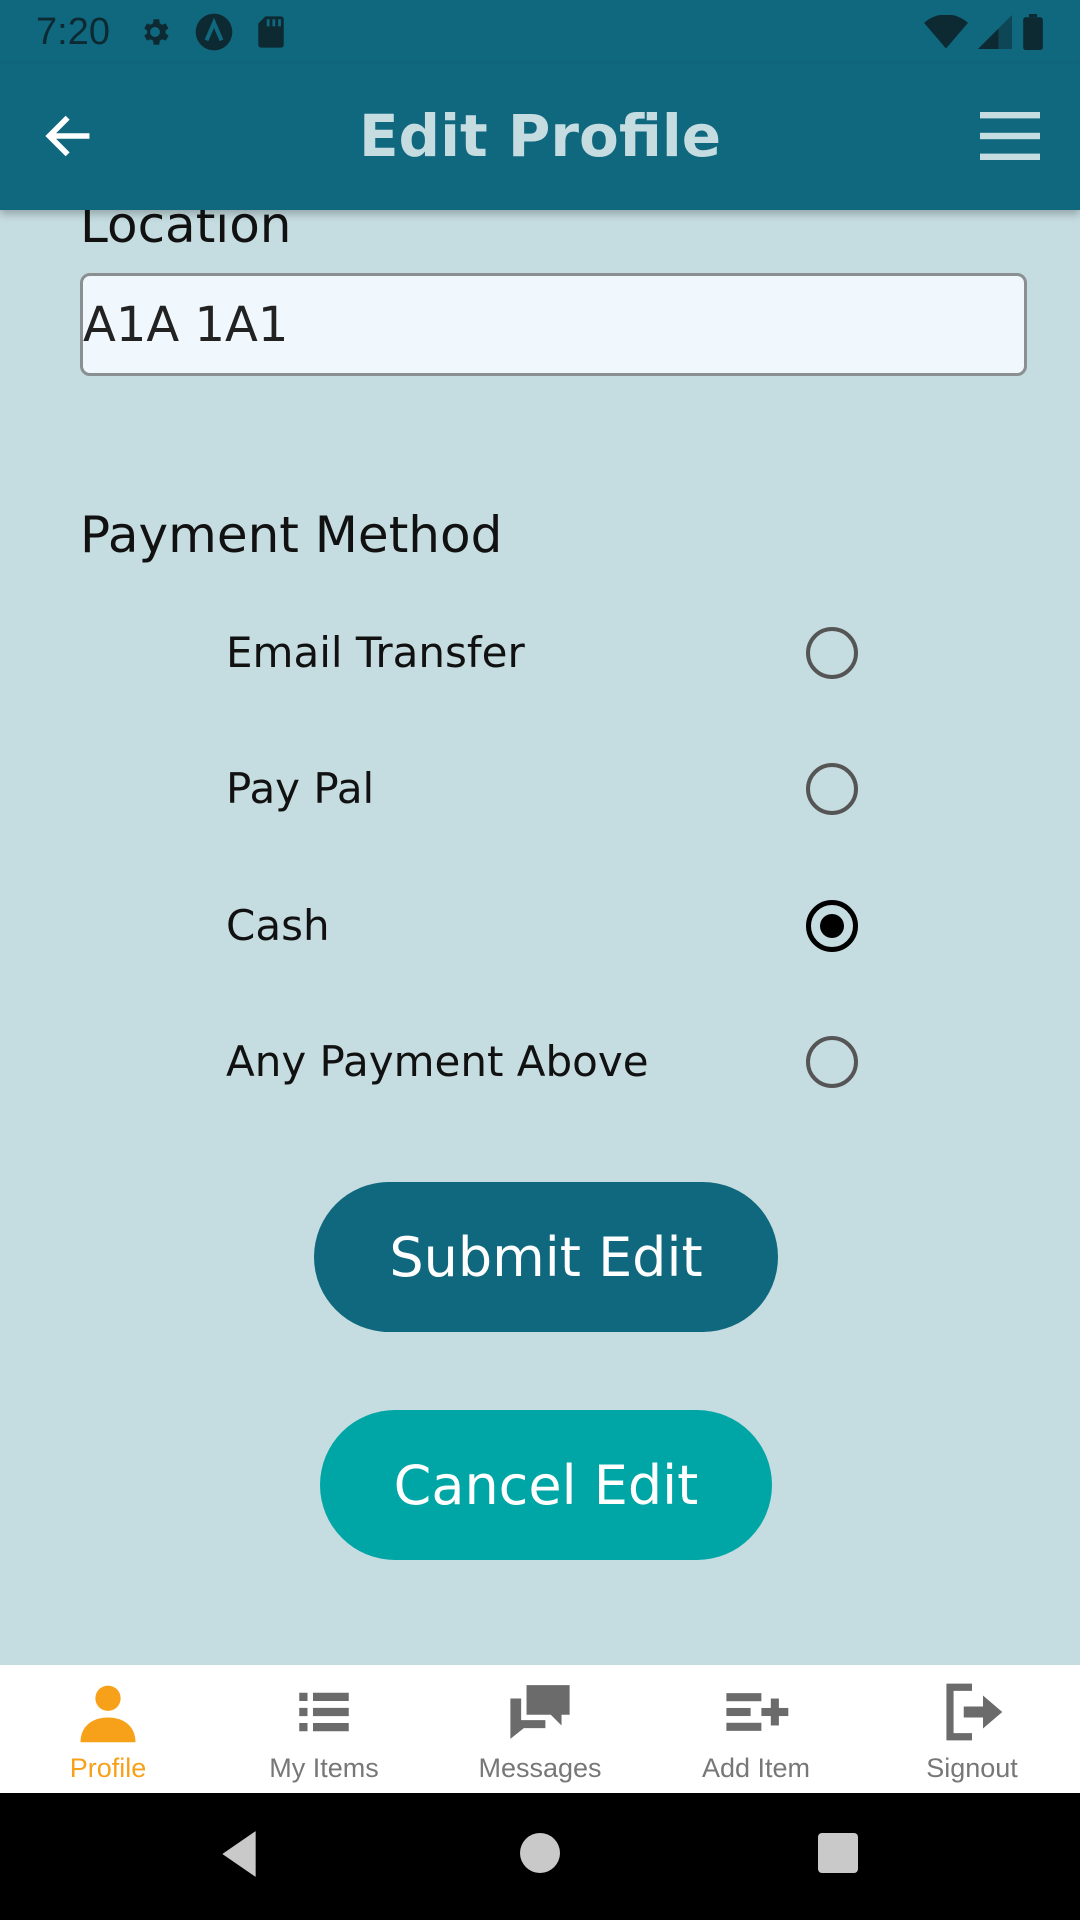 The image size is (1080, 1920). I want to click on radio-button-selected, so click(832, 926).